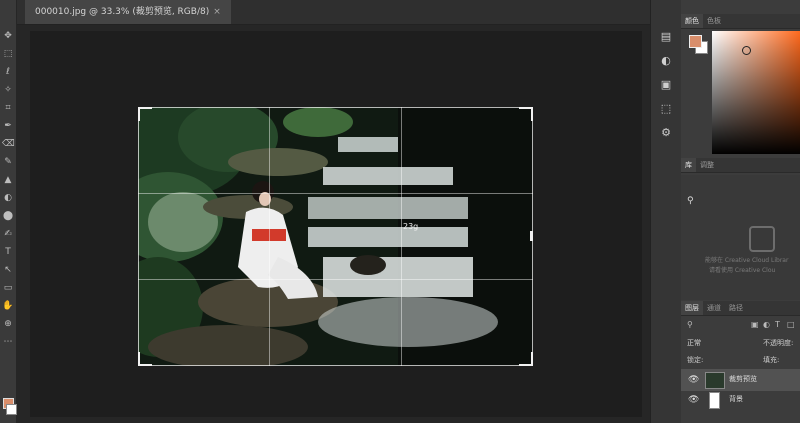  Describe the element at coordinates (8, 162) in the screenshot. I see `brush-tool-icon: ✎` at that location.